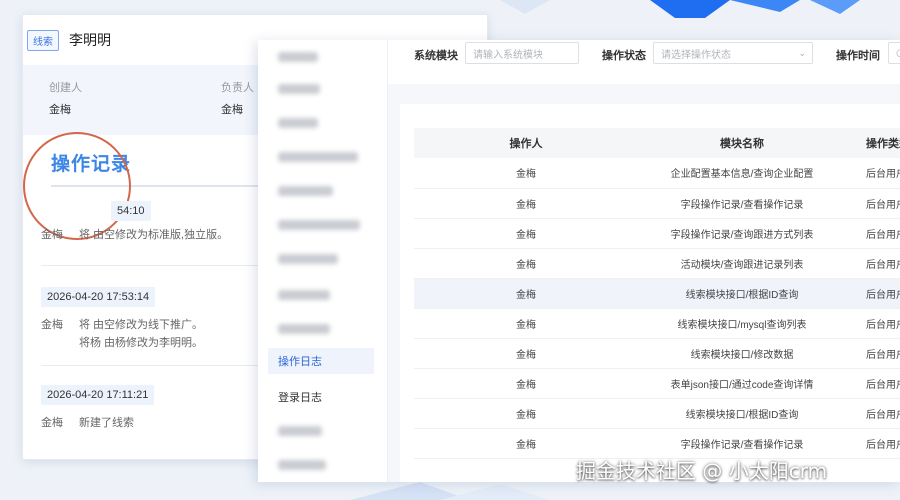 Image resolution: width=900 pixels, height=500 pixels. What do you see at coordinates (90, 40) in the screenshot?
I see `lead-name: 李明明` at bounding box center [90, 40].